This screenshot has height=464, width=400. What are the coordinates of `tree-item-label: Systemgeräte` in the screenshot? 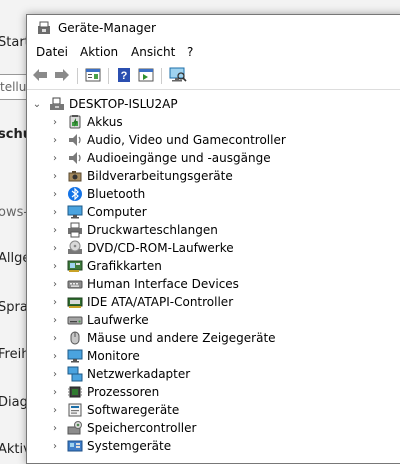 It's located at (129, 446).